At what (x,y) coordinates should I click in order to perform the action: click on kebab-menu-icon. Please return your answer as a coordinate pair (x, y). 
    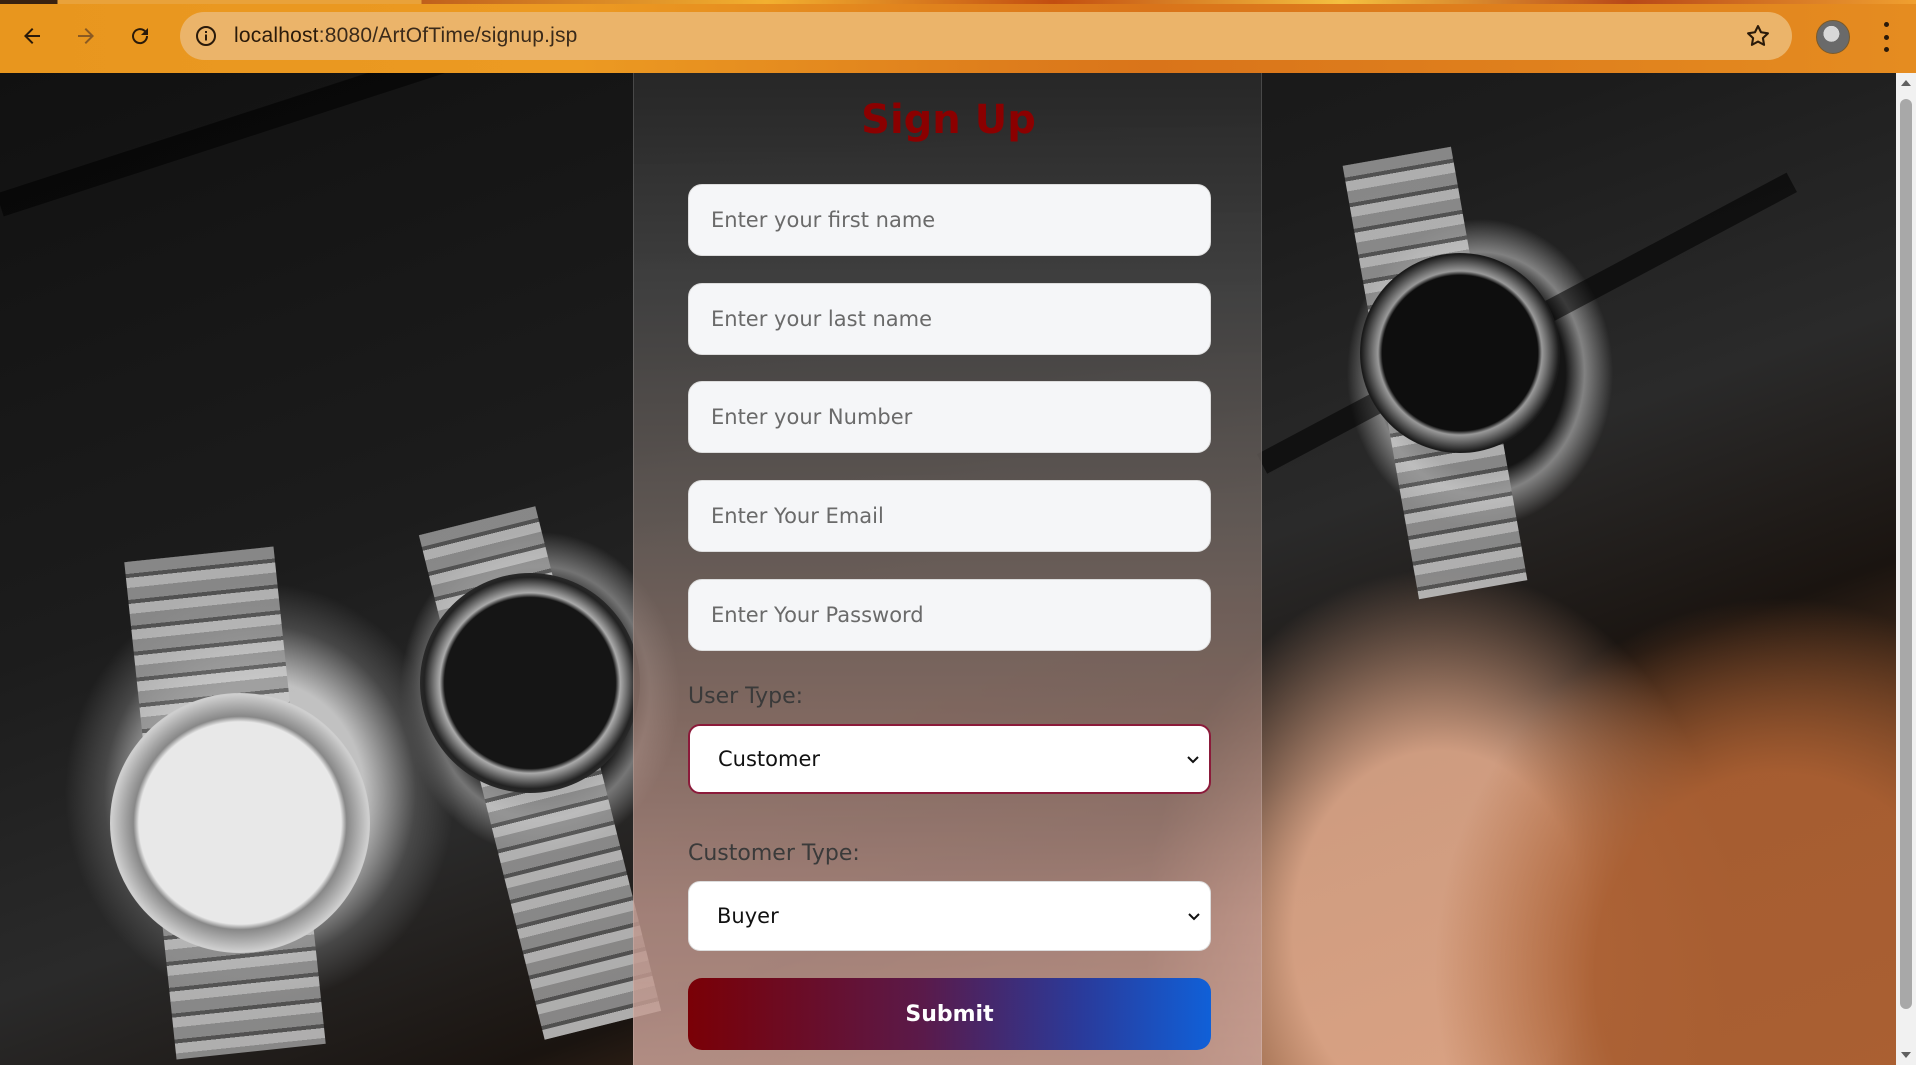
    Looking at the image, I should click on (1886, 37).